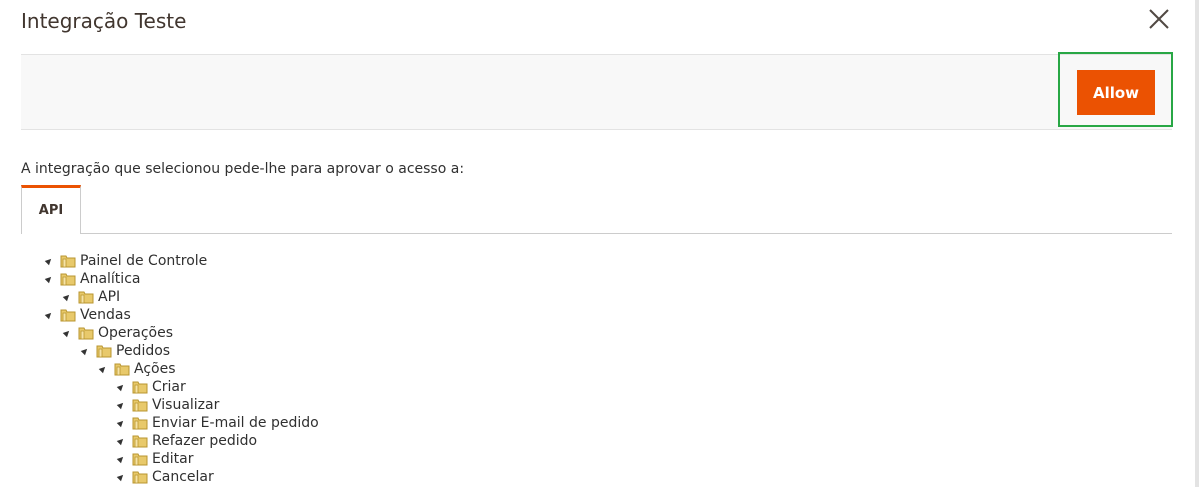 This screenshot has height=487, width=1199. I want to click on modal-title: Integração Teste, so click(104, 21).